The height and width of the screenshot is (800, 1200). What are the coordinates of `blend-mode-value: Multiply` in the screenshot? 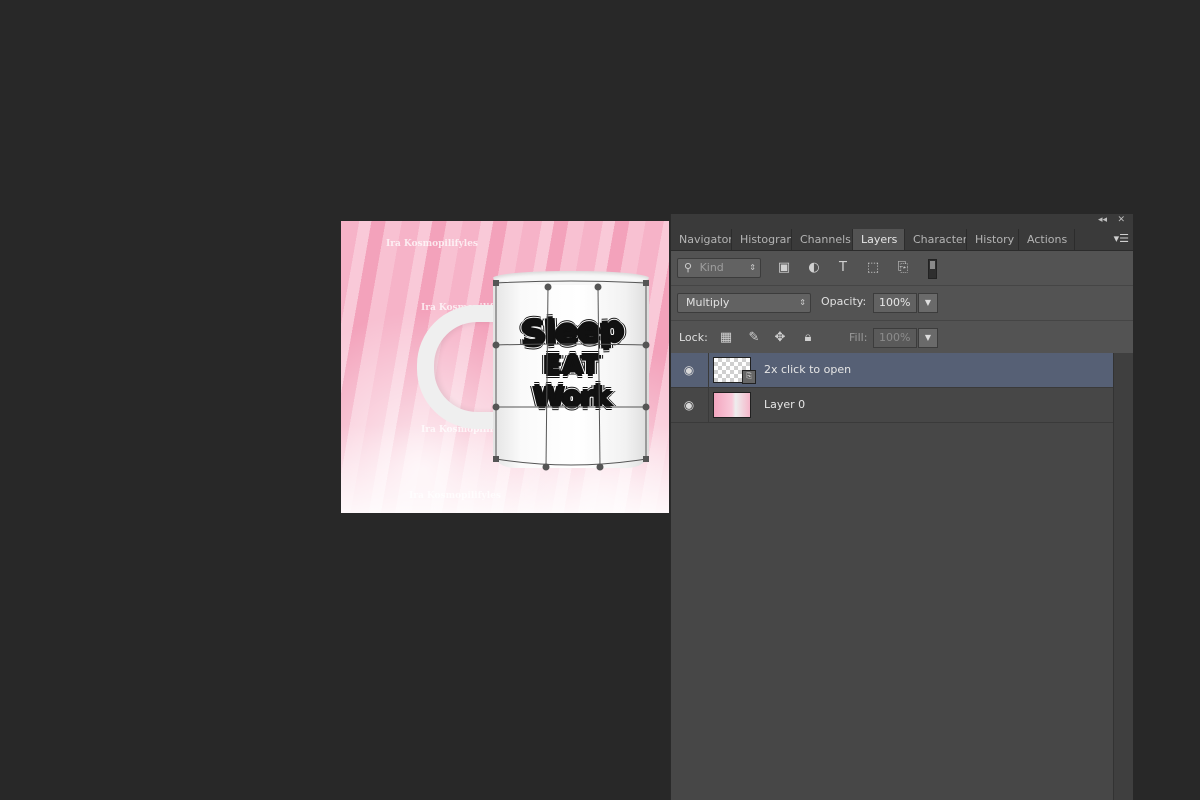 It's located at (708, 302).